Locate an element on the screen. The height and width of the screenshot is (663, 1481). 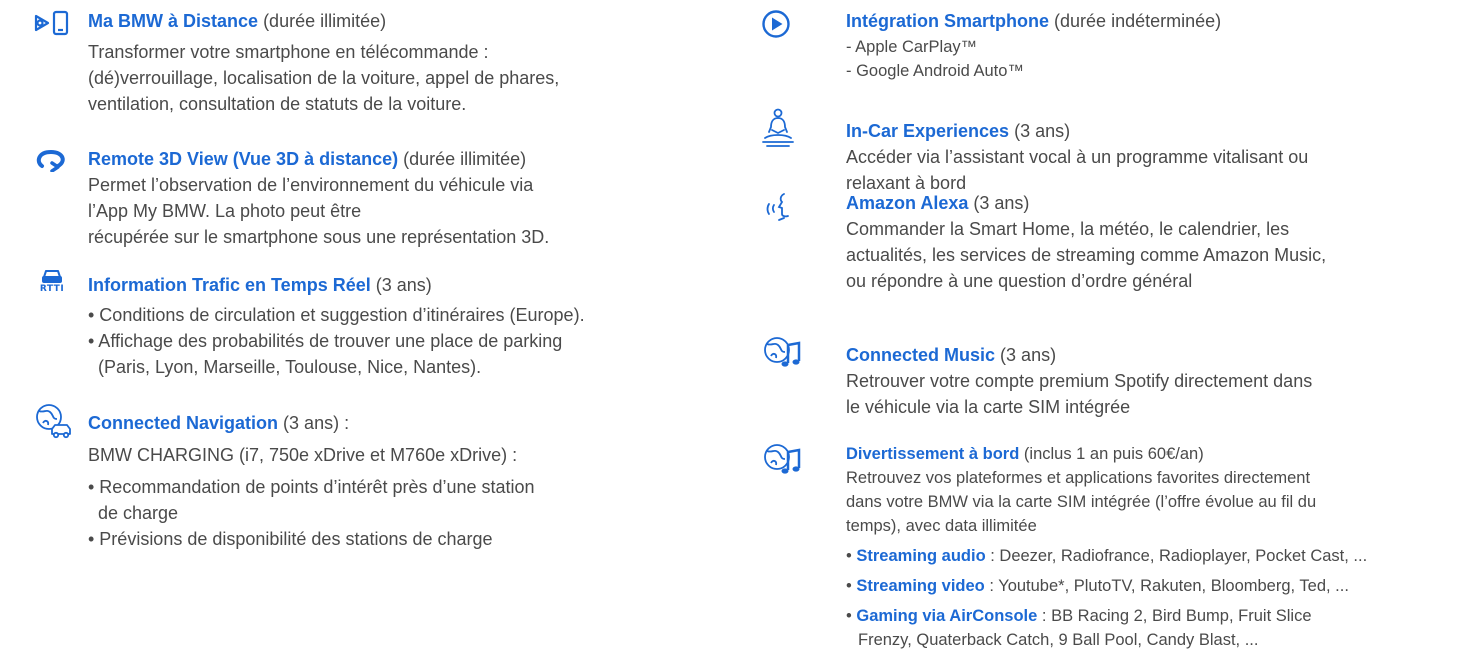
incar-name: In-Car Experiences is located at coordinates (928, 131).